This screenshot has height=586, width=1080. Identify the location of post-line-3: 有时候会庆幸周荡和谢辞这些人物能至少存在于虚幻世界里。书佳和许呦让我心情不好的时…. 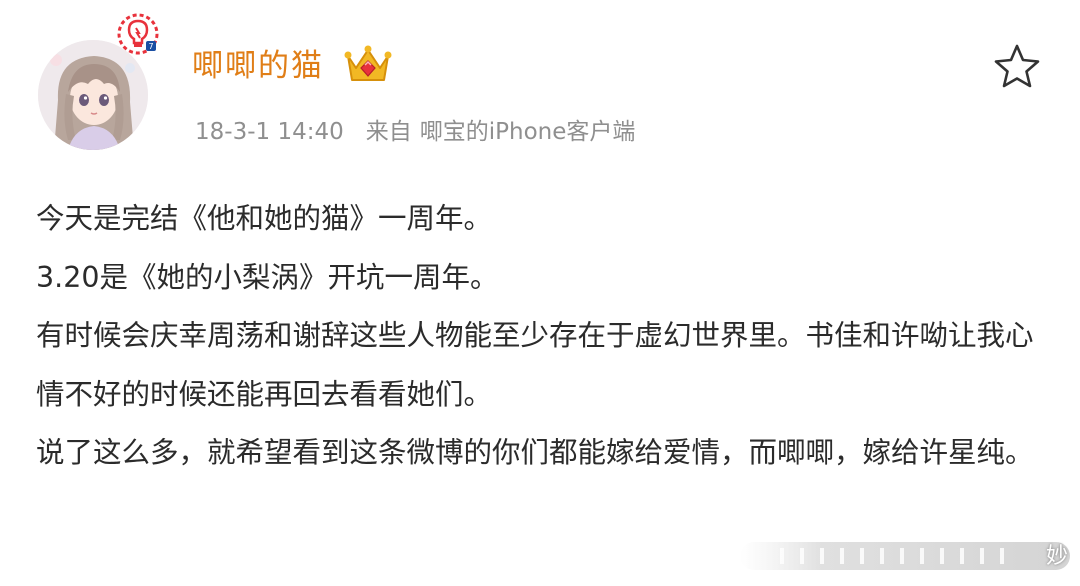
(535, 365).